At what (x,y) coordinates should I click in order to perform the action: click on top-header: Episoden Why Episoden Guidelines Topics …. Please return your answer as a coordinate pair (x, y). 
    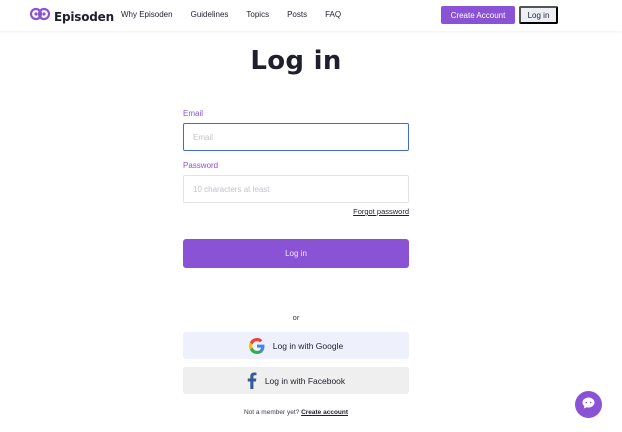
    Looking at the image, I should click on (311, 15).